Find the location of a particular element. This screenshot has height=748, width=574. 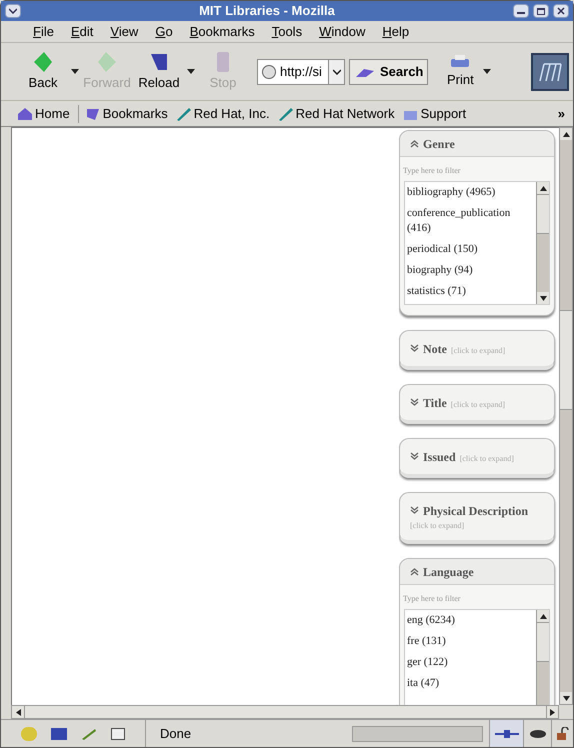

menu-item: Window is located at coordinates (342, 32).